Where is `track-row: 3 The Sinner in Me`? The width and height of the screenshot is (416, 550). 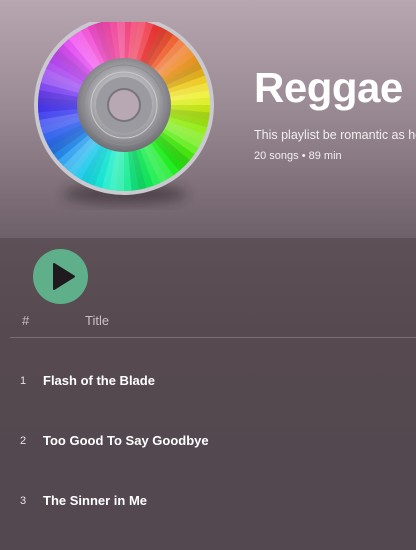 track-row: 3 The Sinner in Me is located at coordinates (208, 502).